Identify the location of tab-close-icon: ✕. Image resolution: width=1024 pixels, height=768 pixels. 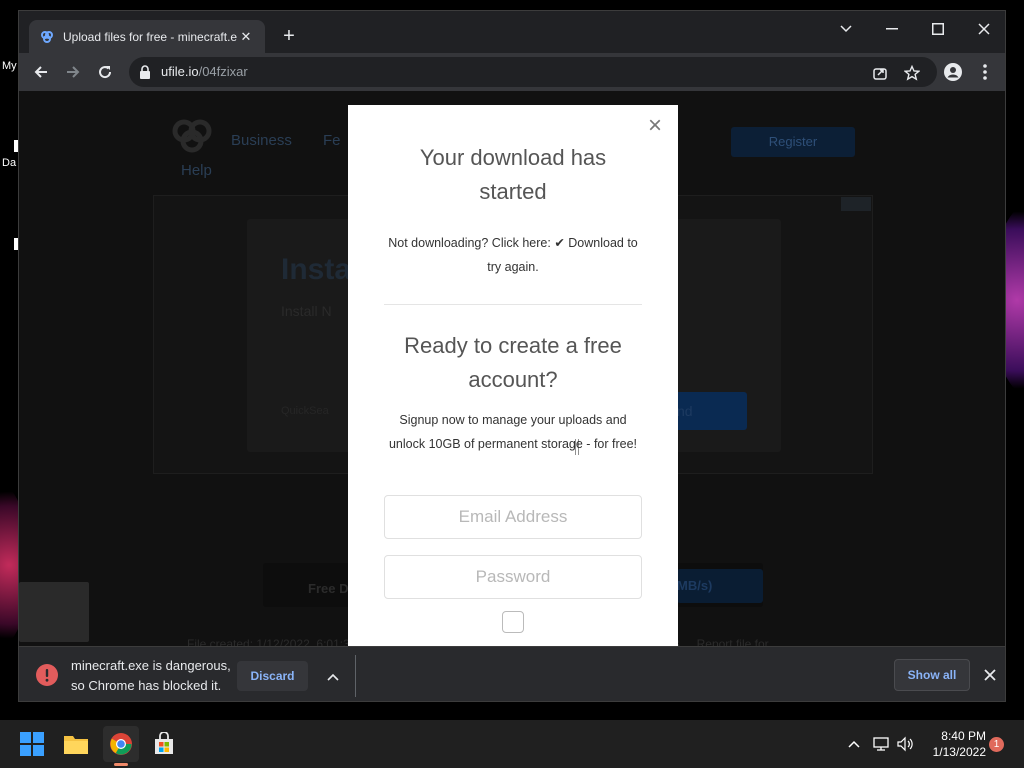
(246, 37).